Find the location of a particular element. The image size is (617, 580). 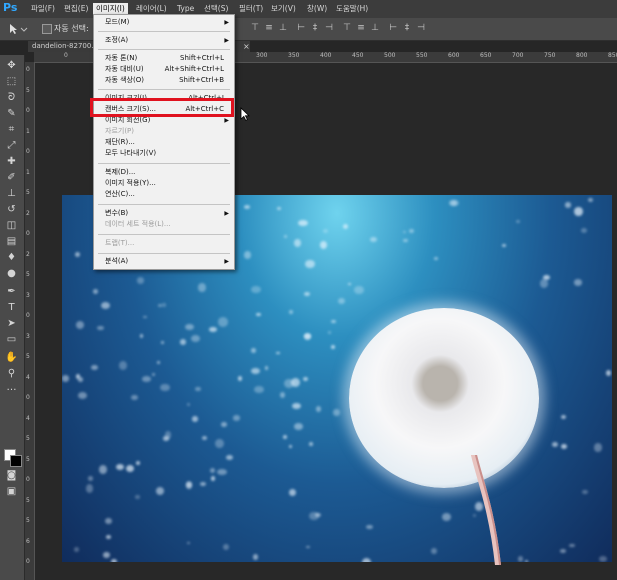

zoom-icon: ⚲ is located at coordinates (11, 374).